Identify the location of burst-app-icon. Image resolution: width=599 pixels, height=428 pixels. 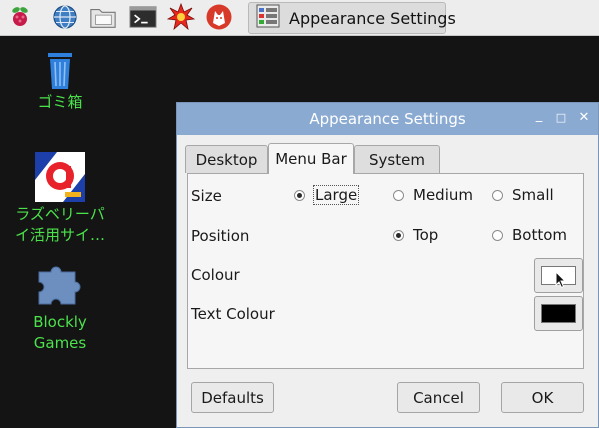
(181, 17).